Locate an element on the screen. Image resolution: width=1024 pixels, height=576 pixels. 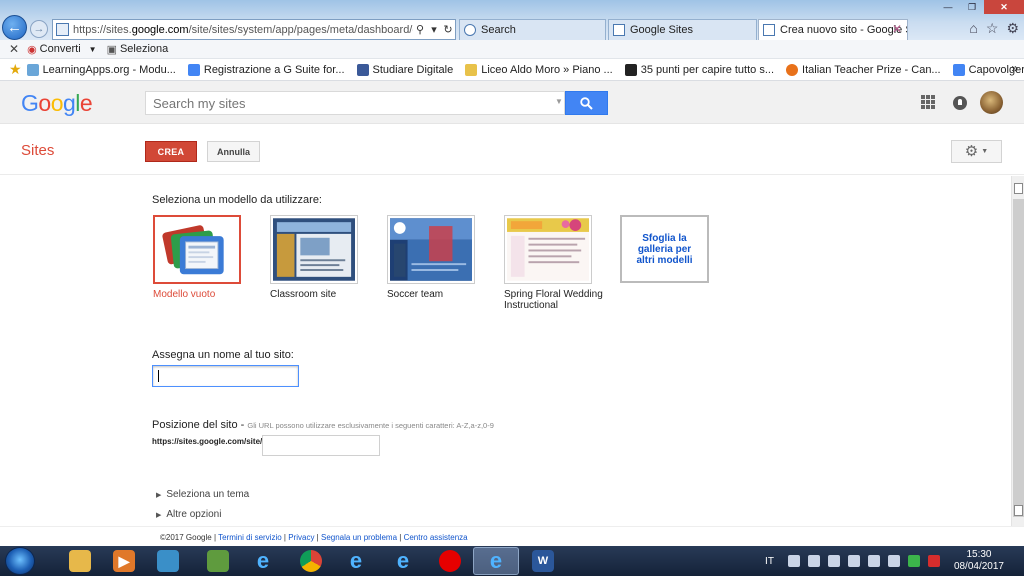
browse-gallery-link: Sfoglia la galleria per altri modelli is located at coordinates (664, 249).